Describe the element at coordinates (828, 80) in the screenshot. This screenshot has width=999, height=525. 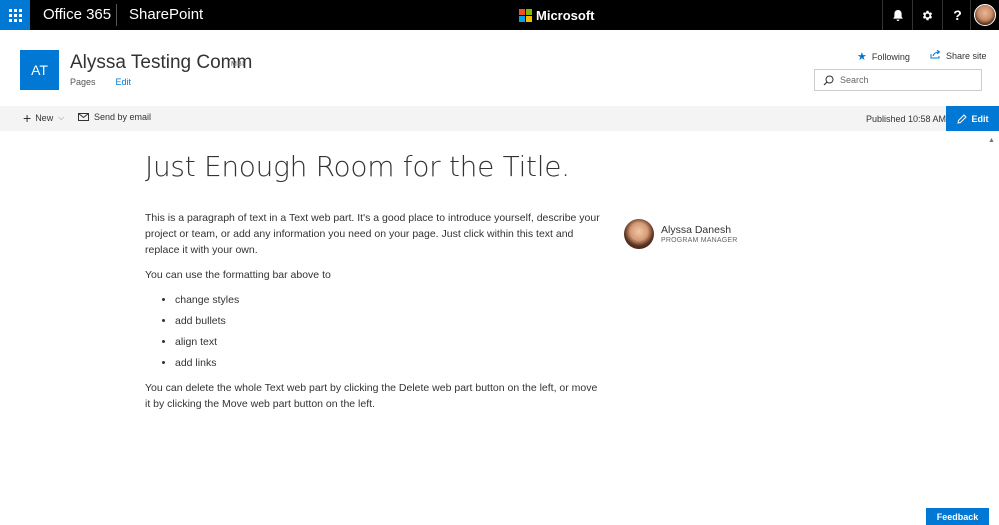
I see `search-icon` at that location.